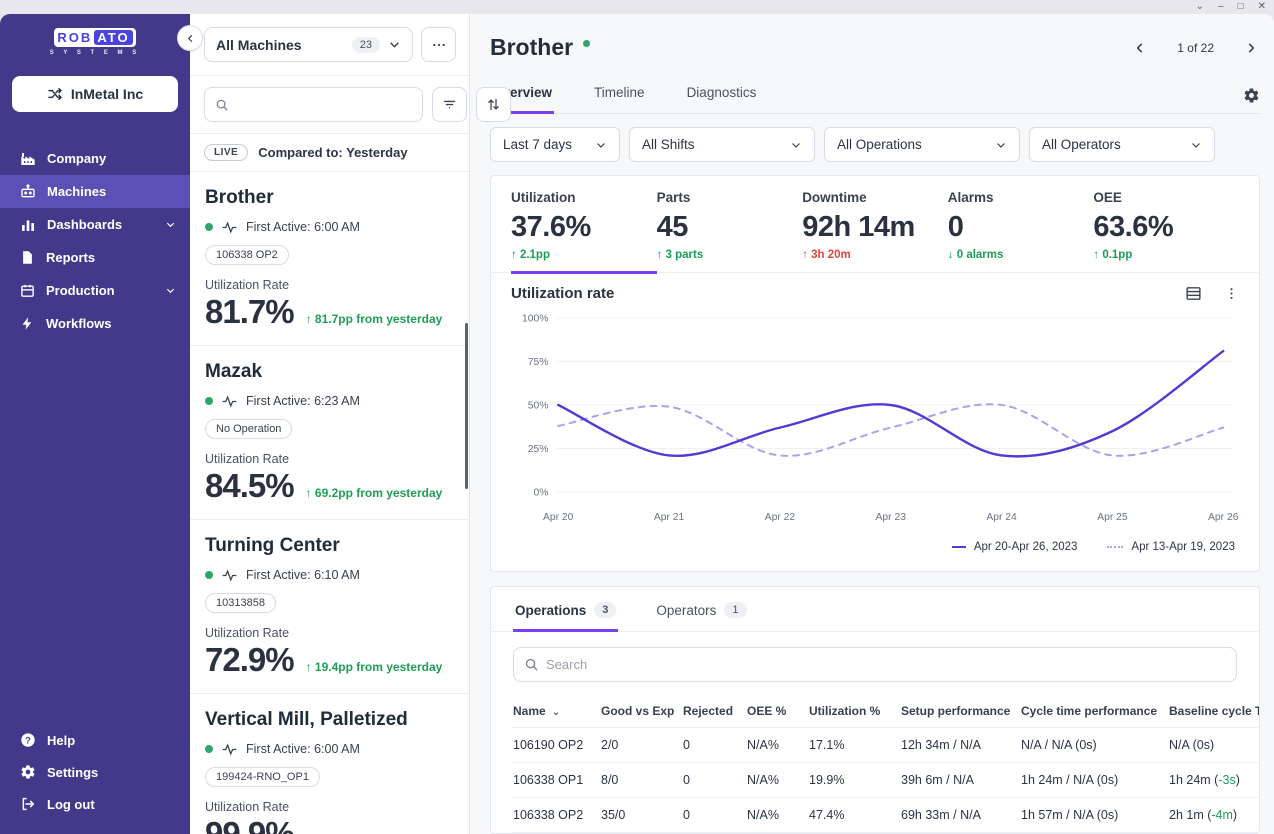  I want to click on kpi-downtime: Downtime 92h 14m ↑ 3h 20m, so click(875, 225).